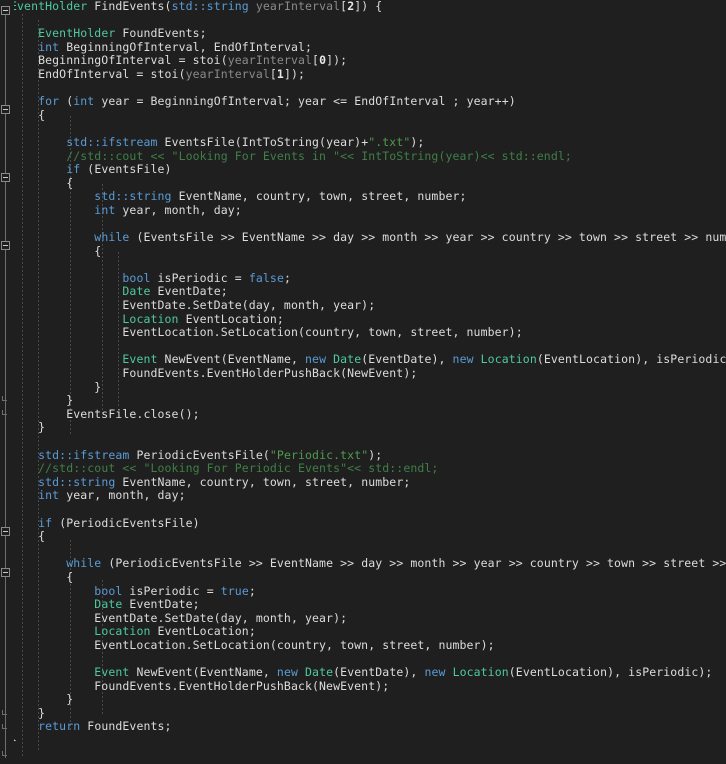  Describe the element at coordinates (5, 177) in the screenshot. I see `fold-marker-if-eventsfile` at that location.